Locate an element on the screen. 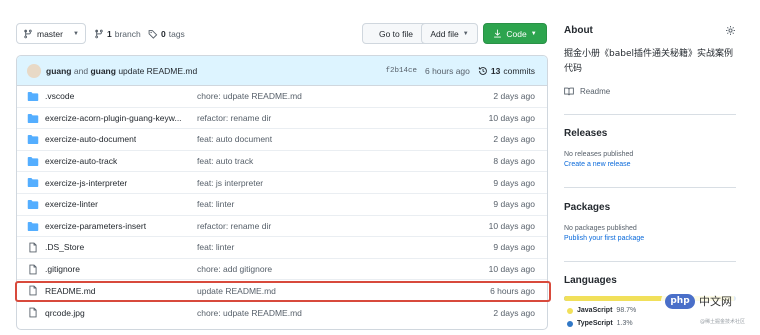 The height and width of the screenshot is (335, 760). language-dot-icon is located at coordinates (570, 323).